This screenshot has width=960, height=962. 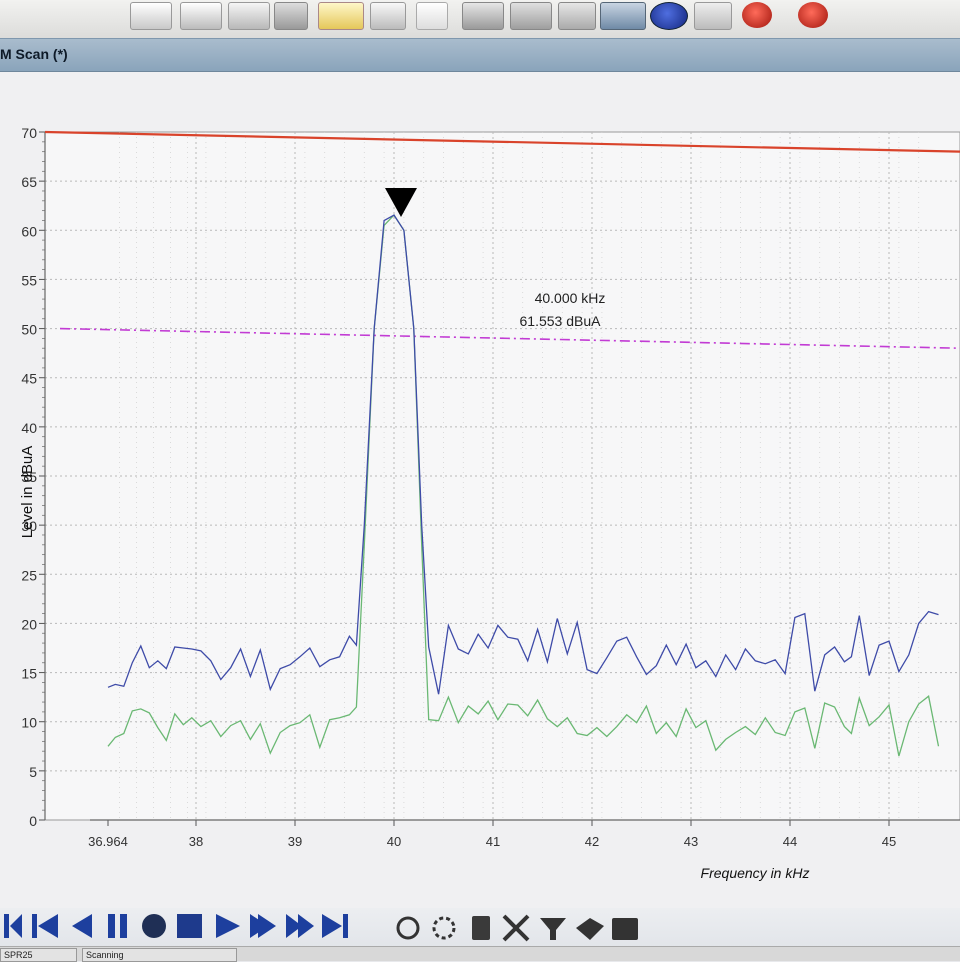 I want to click on clear-icon, so click(x=516, y=928).